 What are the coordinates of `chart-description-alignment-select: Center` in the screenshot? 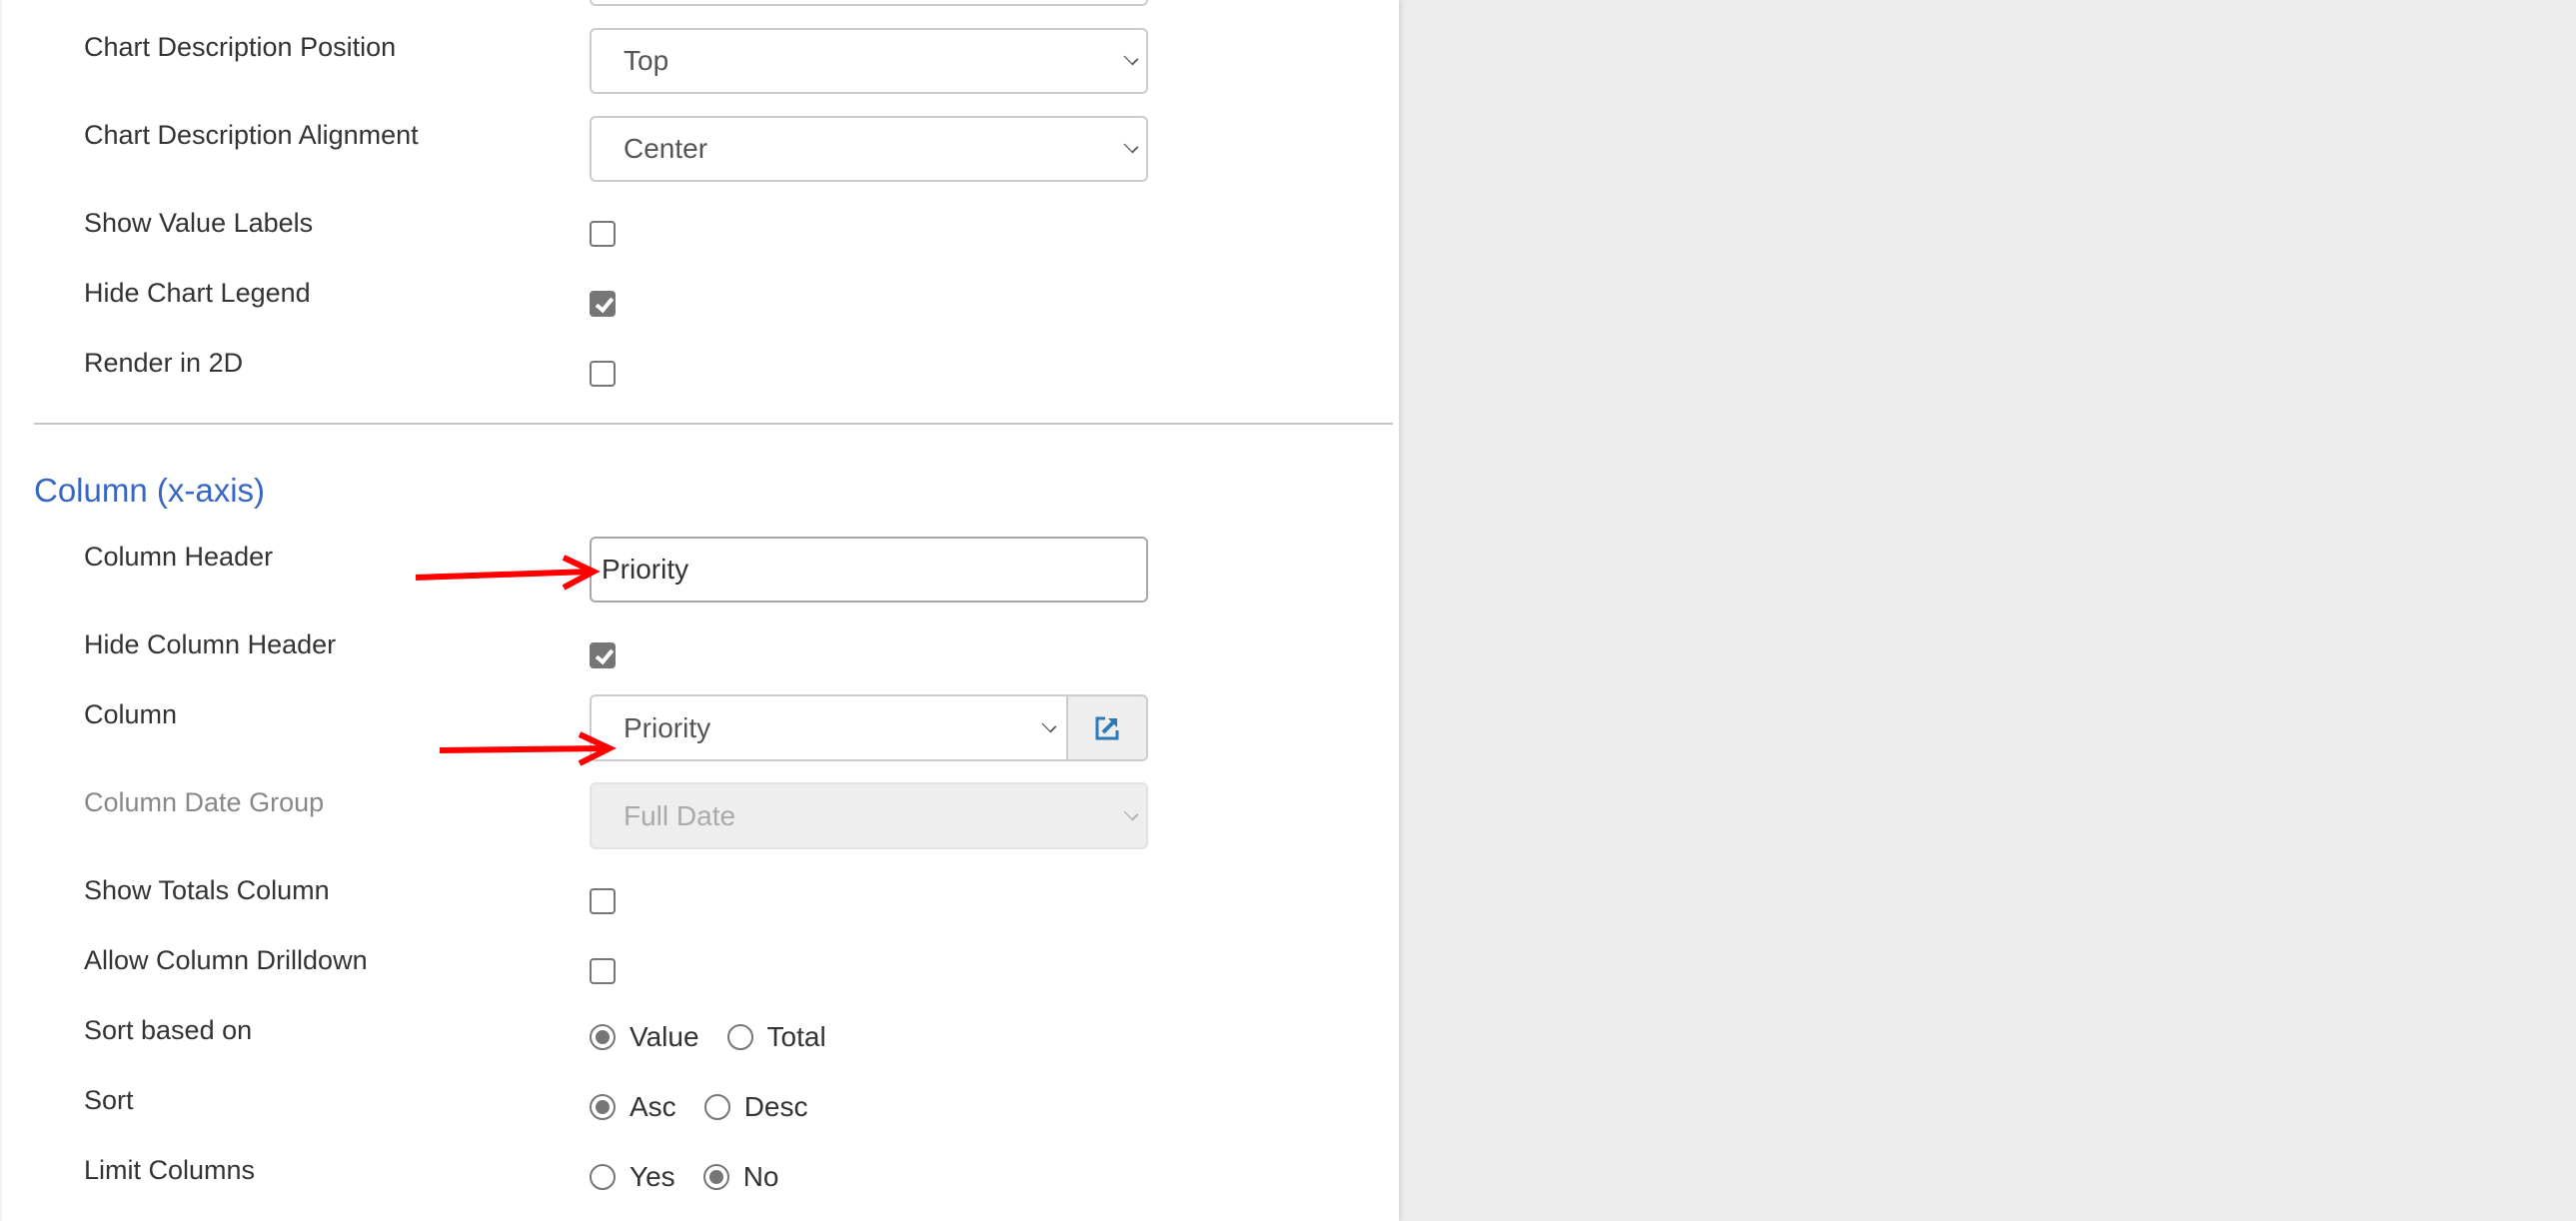 It's located at (869, 149).